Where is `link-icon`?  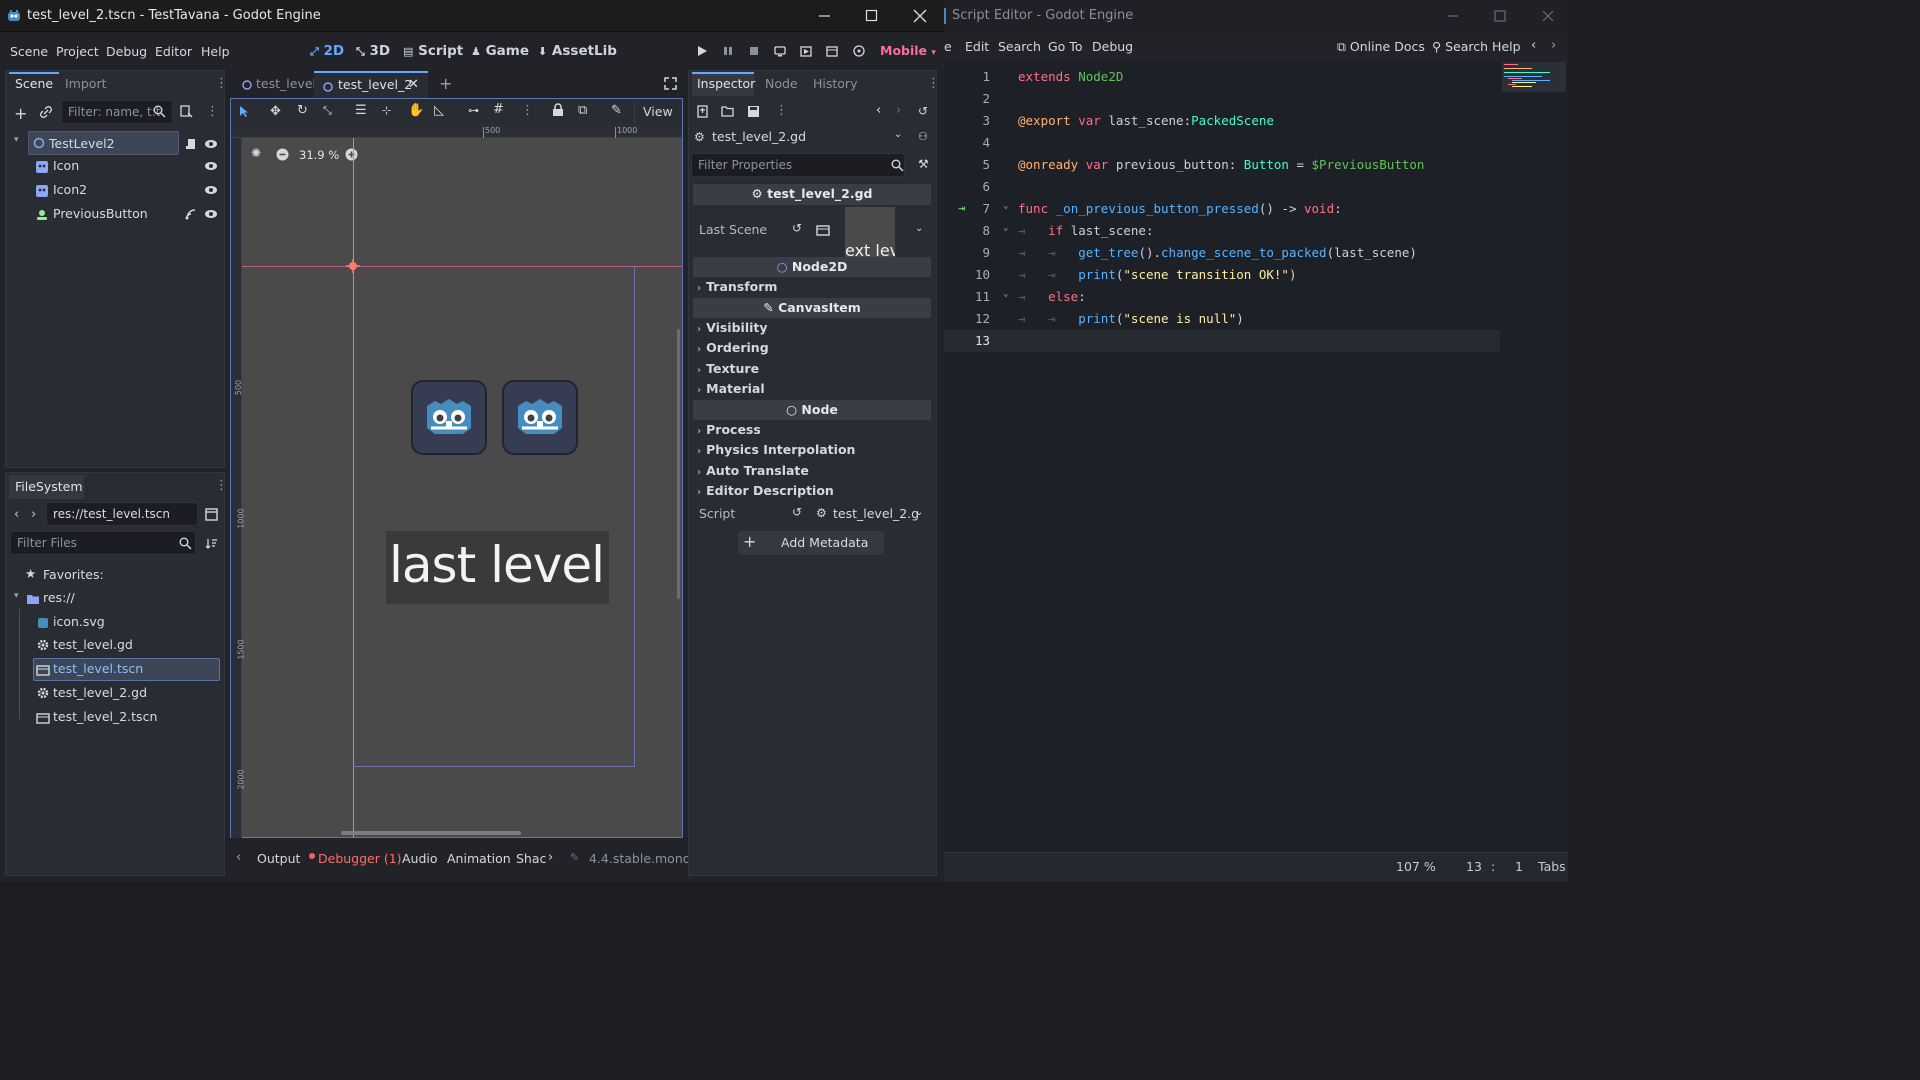 link-icon is located at coordinates (46, 112).